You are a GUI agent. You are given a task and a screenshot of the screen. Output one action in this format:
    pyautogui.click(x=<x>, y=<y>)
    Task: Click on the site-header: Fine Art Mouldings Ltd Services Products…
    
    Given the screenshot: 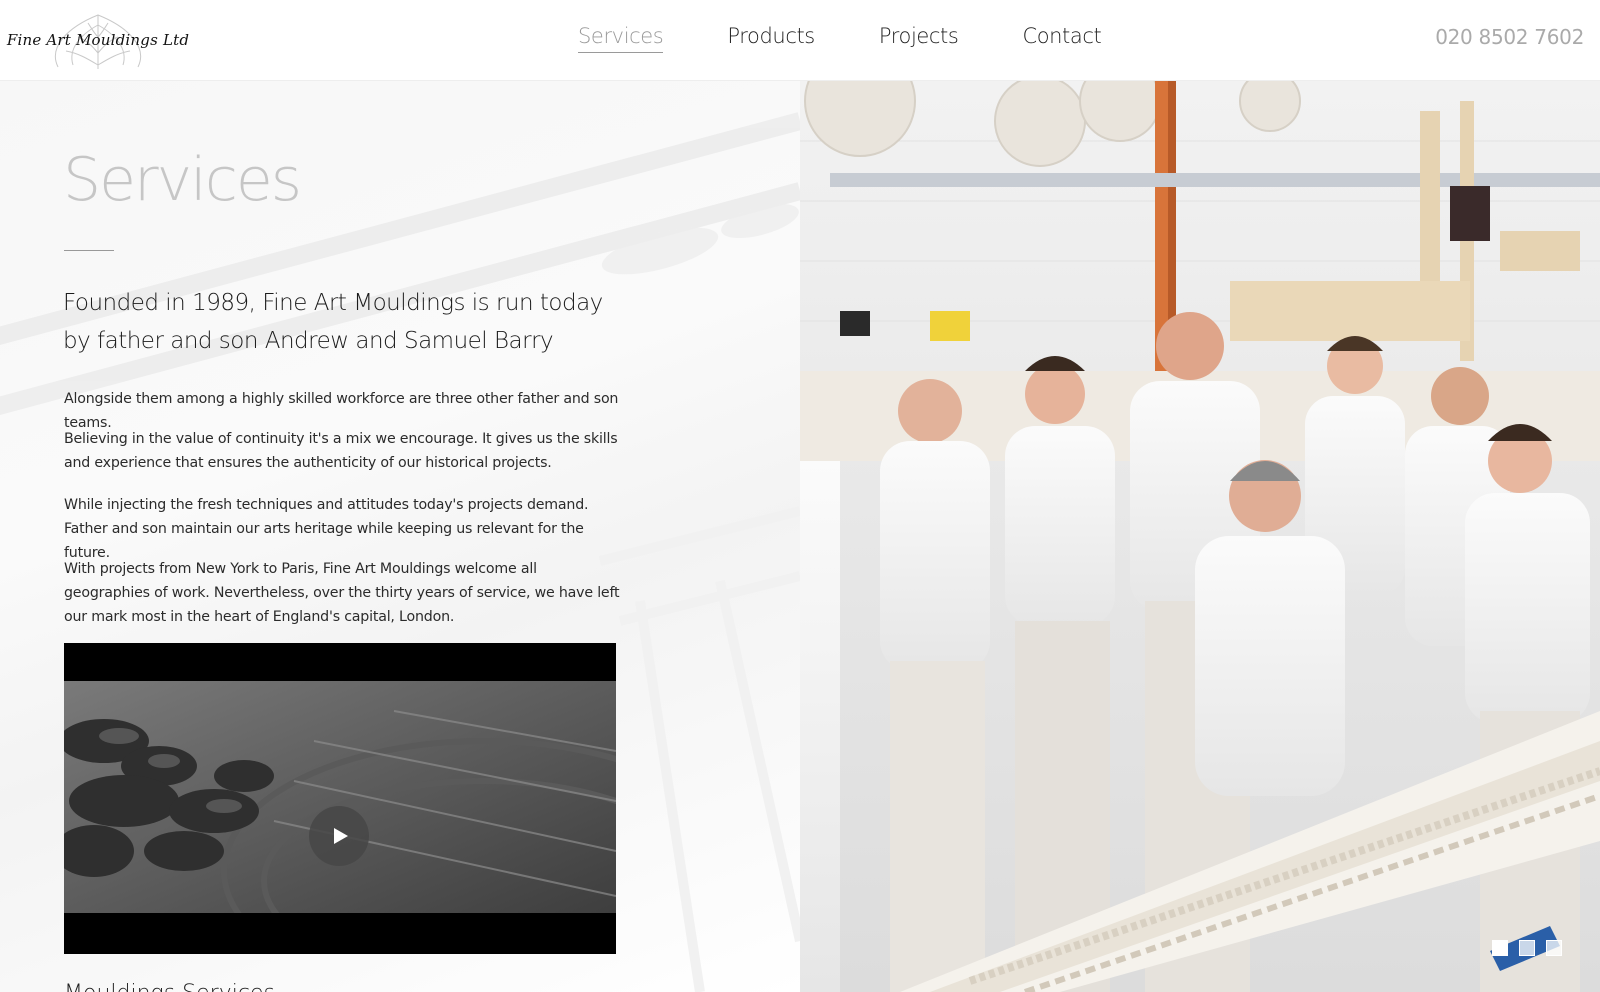 What is the action you would take?
    pyautogui.click(x=800, y=40)
    